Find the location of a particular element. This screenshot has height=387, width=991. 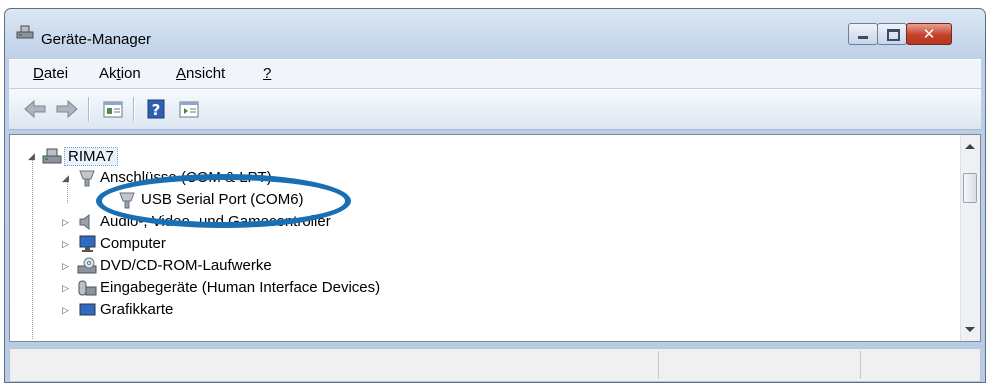

menu-bar: Datei Aktion Ansicht ? is located at coordinates (495, 73).